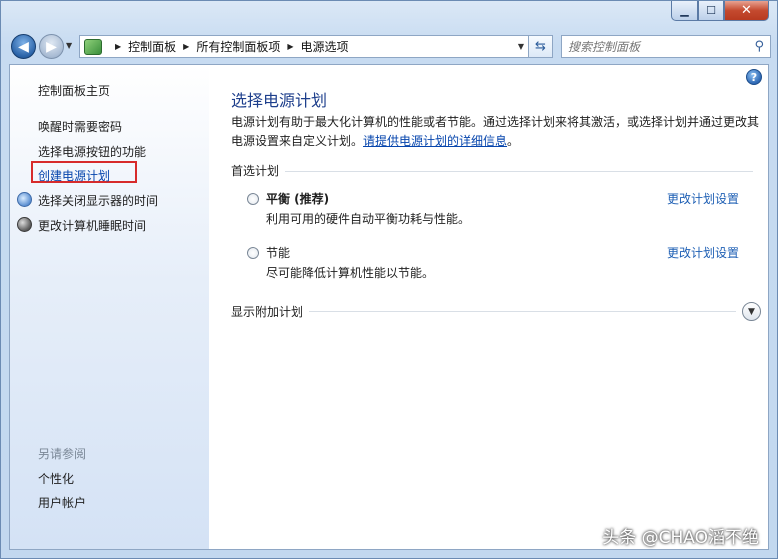 The image size is (778, 559). I want to click on monitor-icon, so click(24, 199).